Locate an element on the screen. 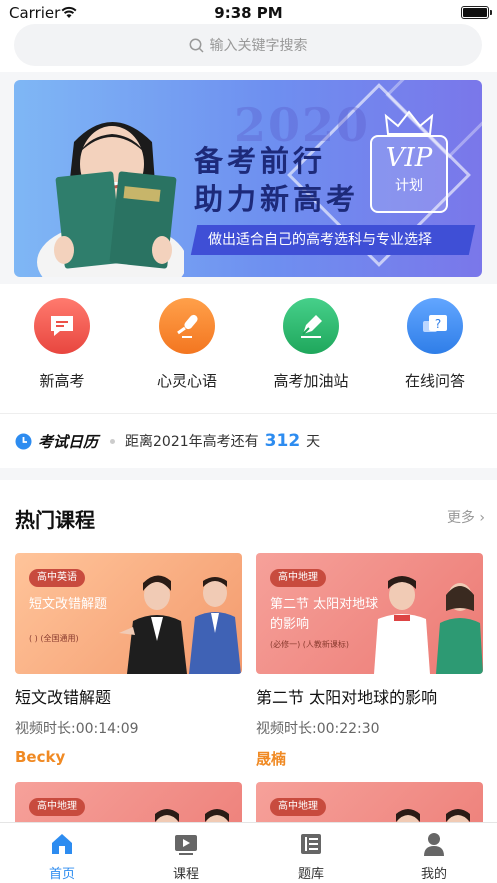 The image size is (497, 883). quick-item-online-qa: ? 在线问答 is located at coordinates (435, 344).